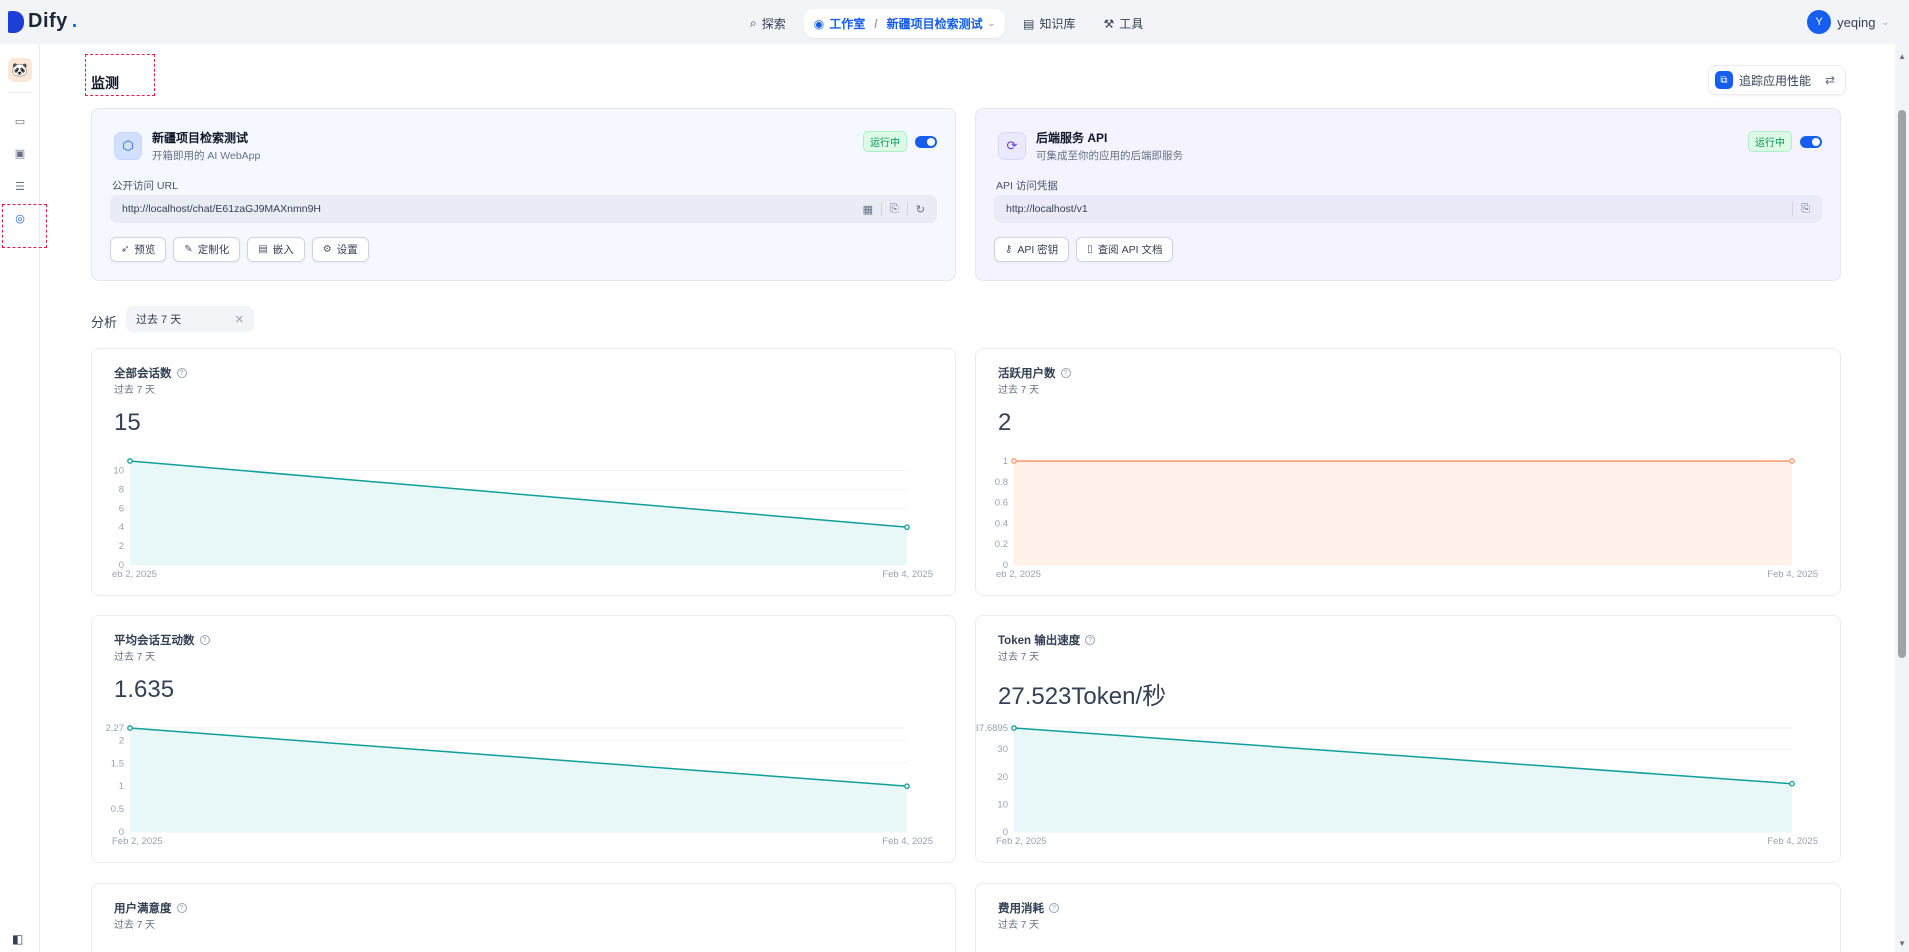  What do you see at coordinates (1770, 141) in the screenshot?
I see `status-badge: 运行中` at bounding box center [1770, 141].